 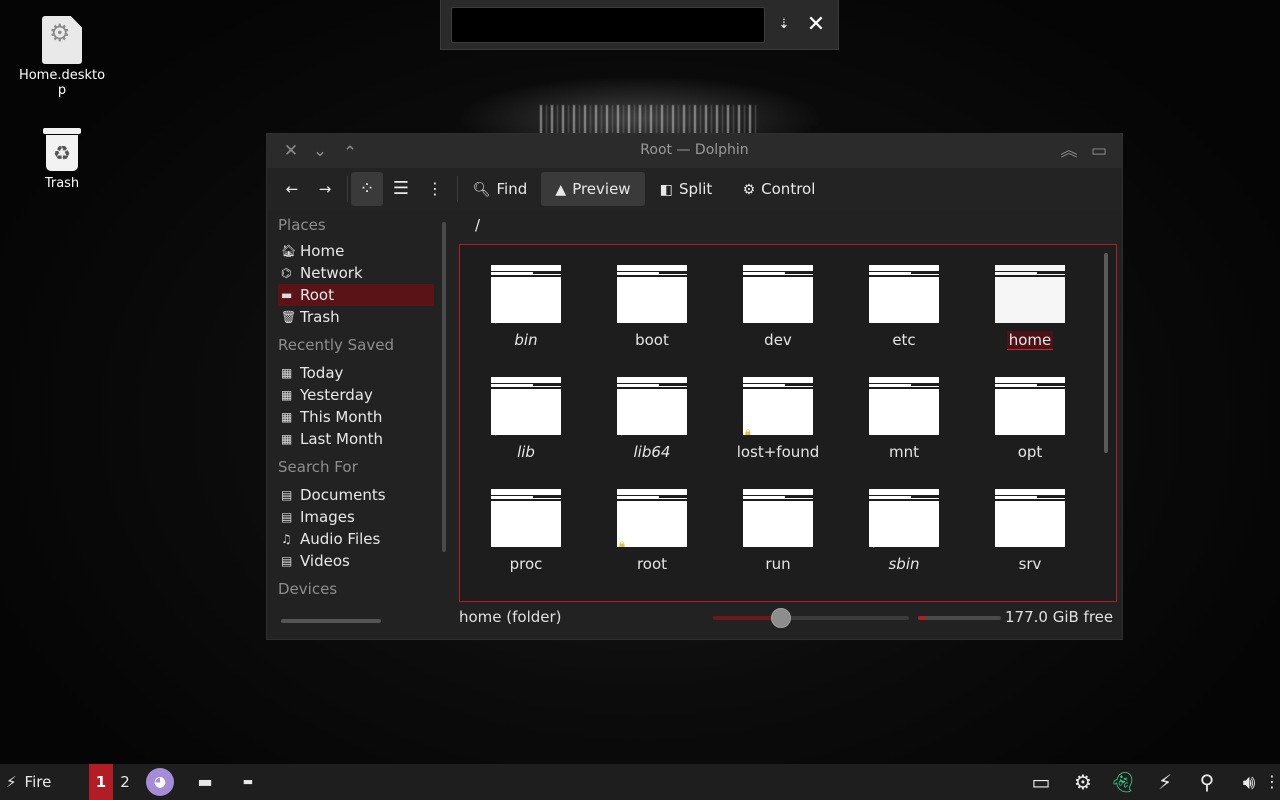 I want to click on titlebar: ✕ ⌄ ⌃ Root — Dolphin ︽ ▭, so click(x=694, y=151).